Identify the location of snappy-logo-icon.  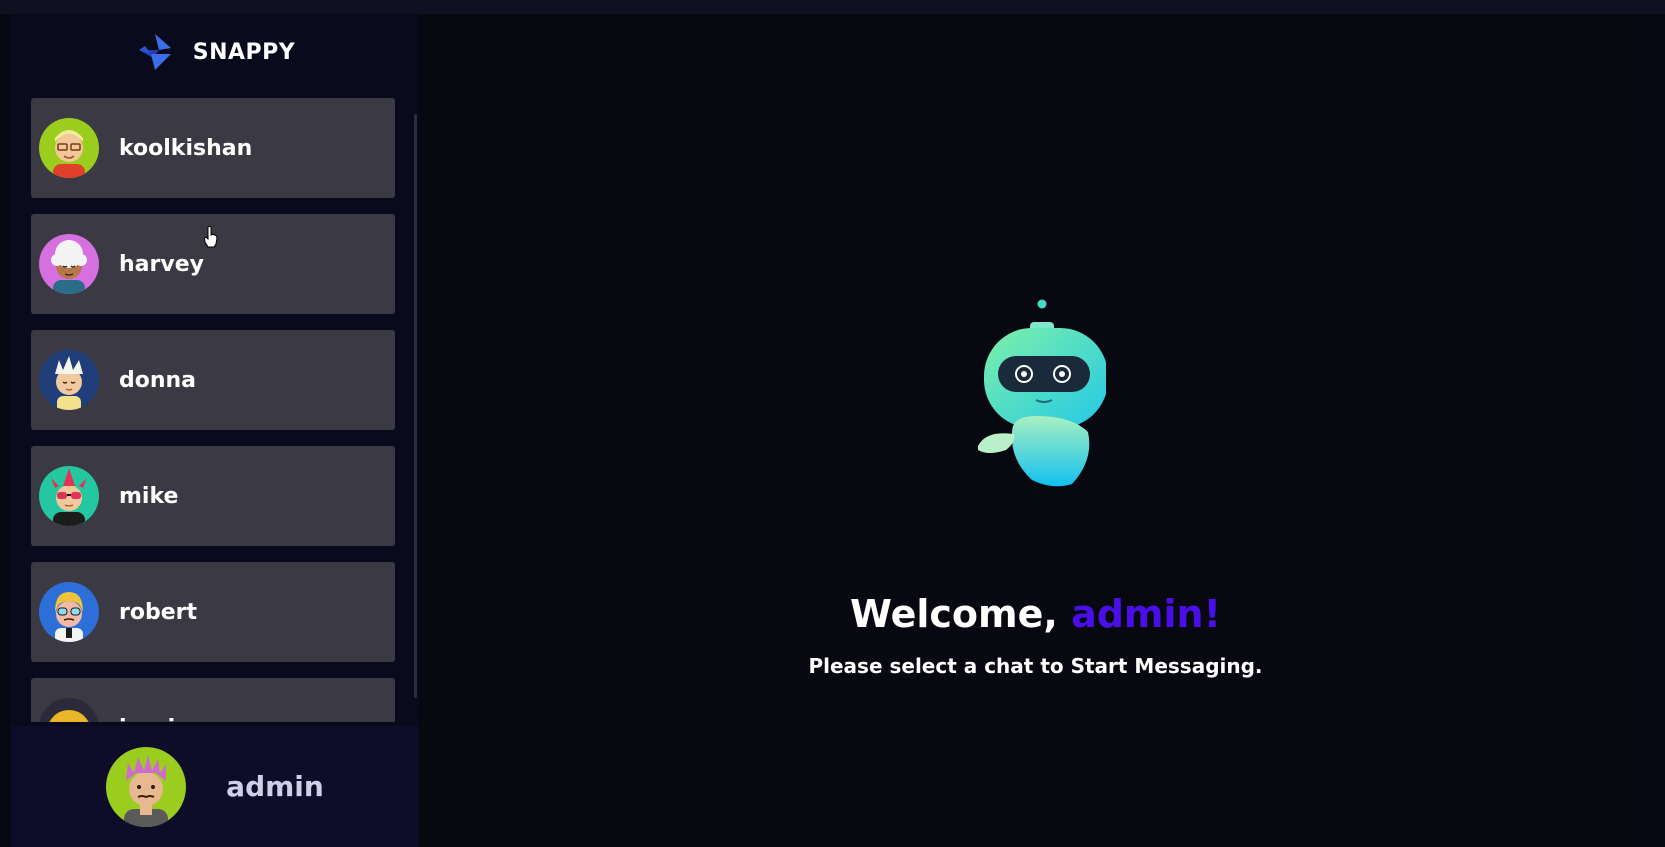
(155, 52).